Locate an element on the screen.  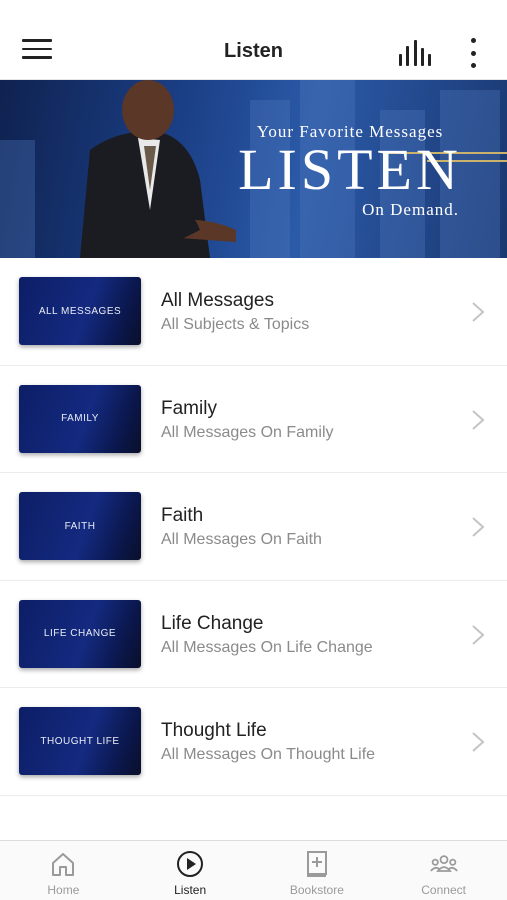
tab-home: Home is located at coordinates (63, 870).